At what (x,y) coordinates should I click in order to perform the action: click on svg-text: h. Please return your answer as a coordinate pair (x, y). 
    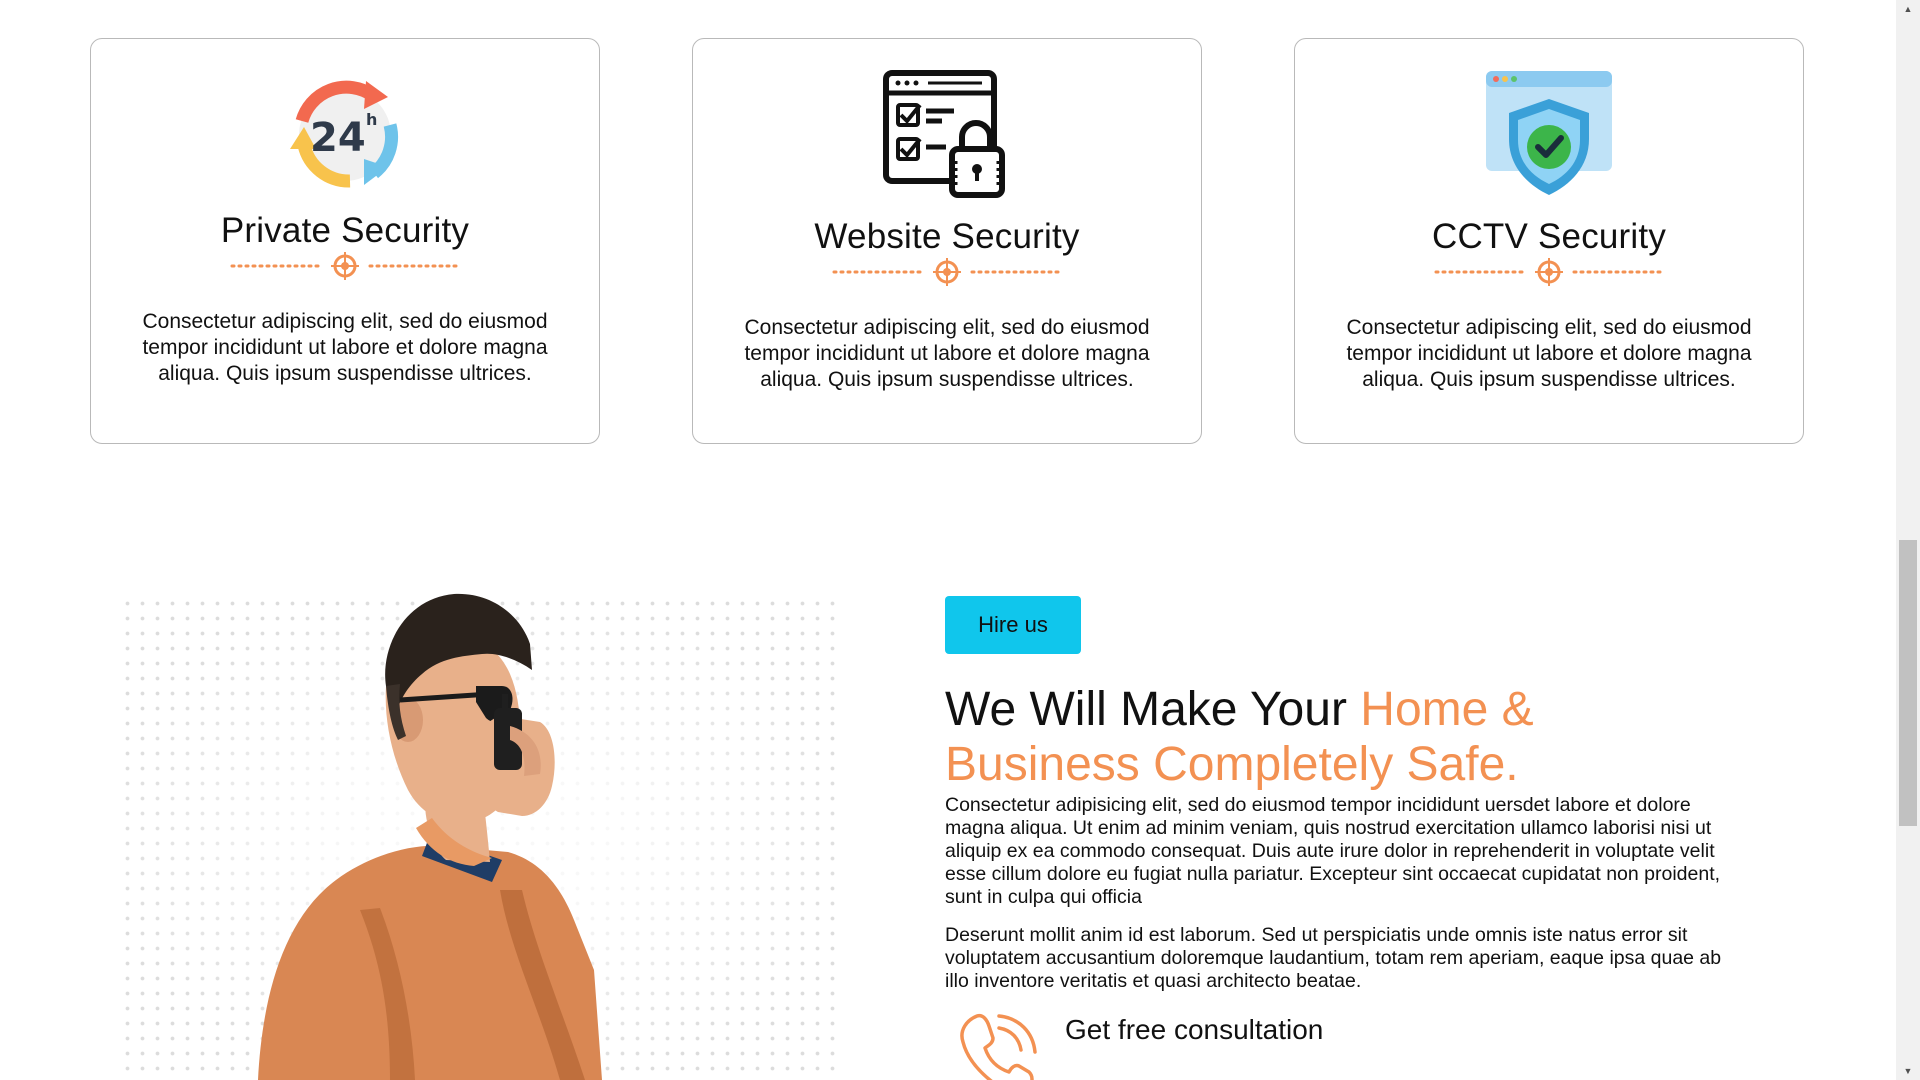
    Looking at the image, I should click on (371, 119).